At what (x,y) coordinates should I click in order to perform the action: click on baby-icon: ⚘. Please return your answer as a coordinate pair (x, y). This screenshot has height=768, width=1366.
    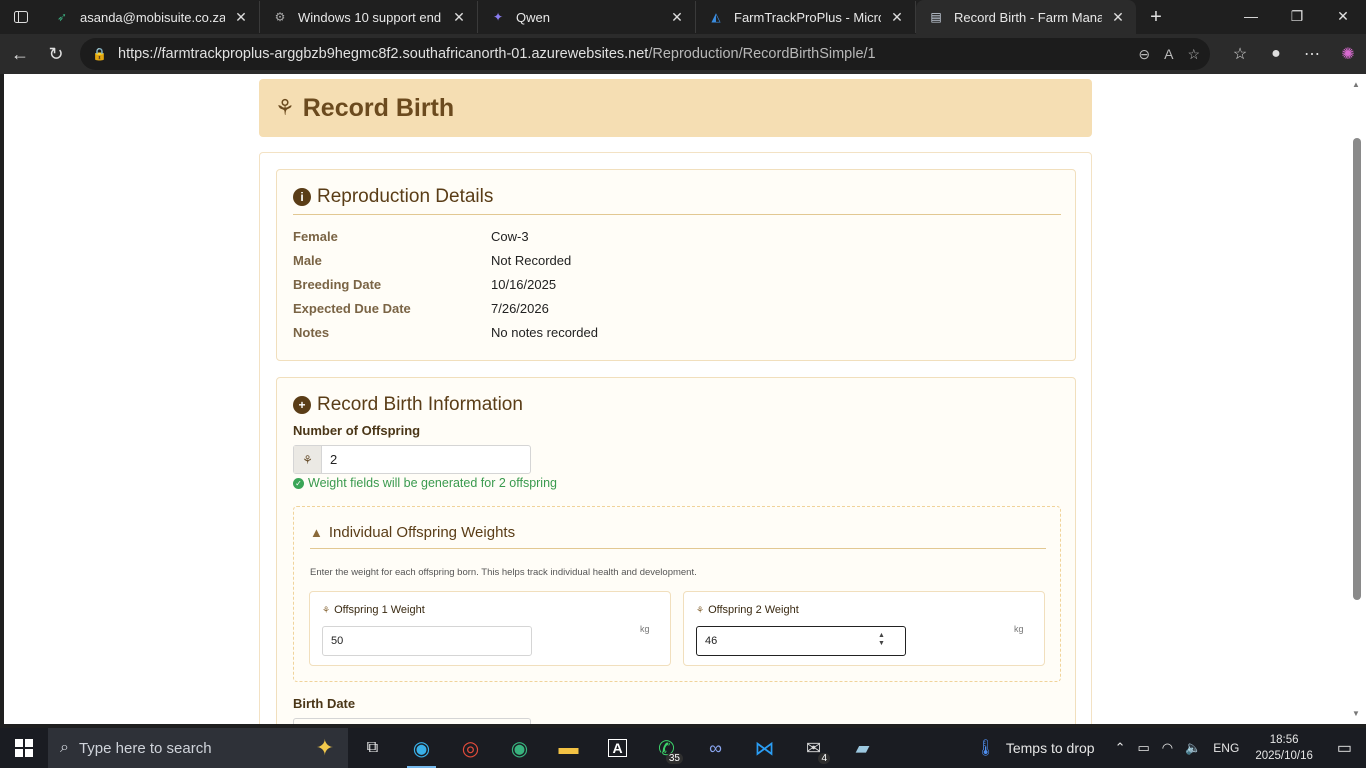
    Looking at the image, I should click on (700, 609).